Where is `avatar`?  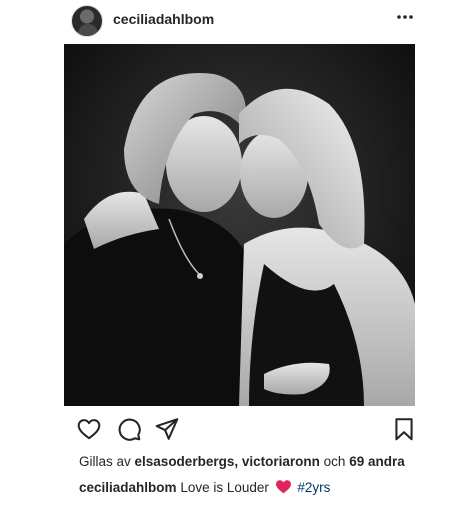
avatar is located at coordinates (87, 21).